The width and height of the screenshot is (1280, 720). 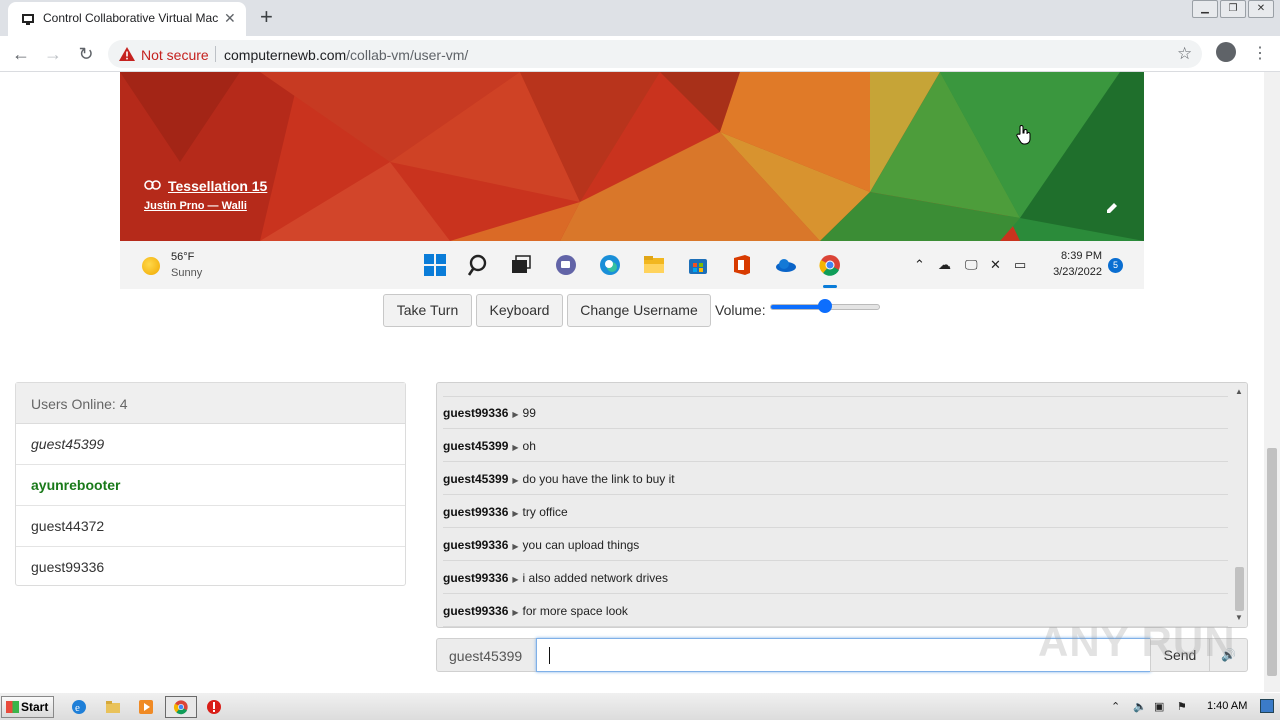 I want to click on onedrive-icon, so click(x=786, y=265).